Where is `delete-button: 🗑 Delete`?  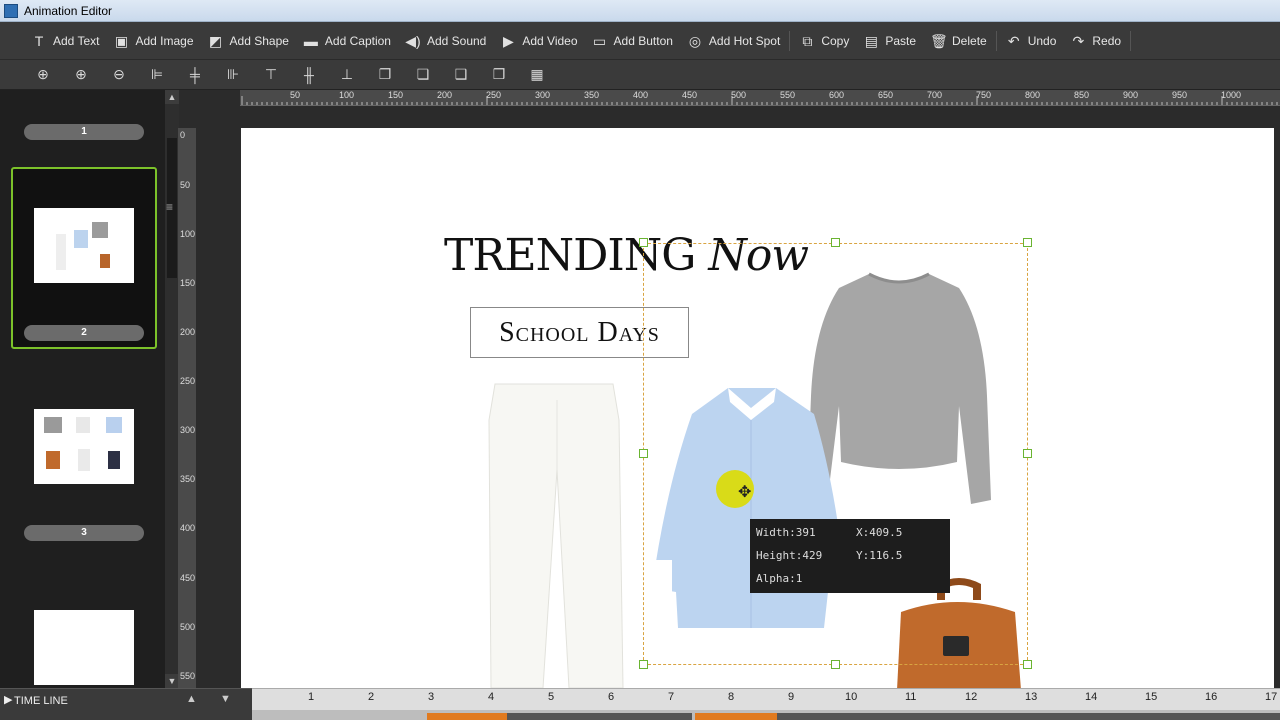
delete-button: 🗑 Delete is located at coordinates (958, 41).